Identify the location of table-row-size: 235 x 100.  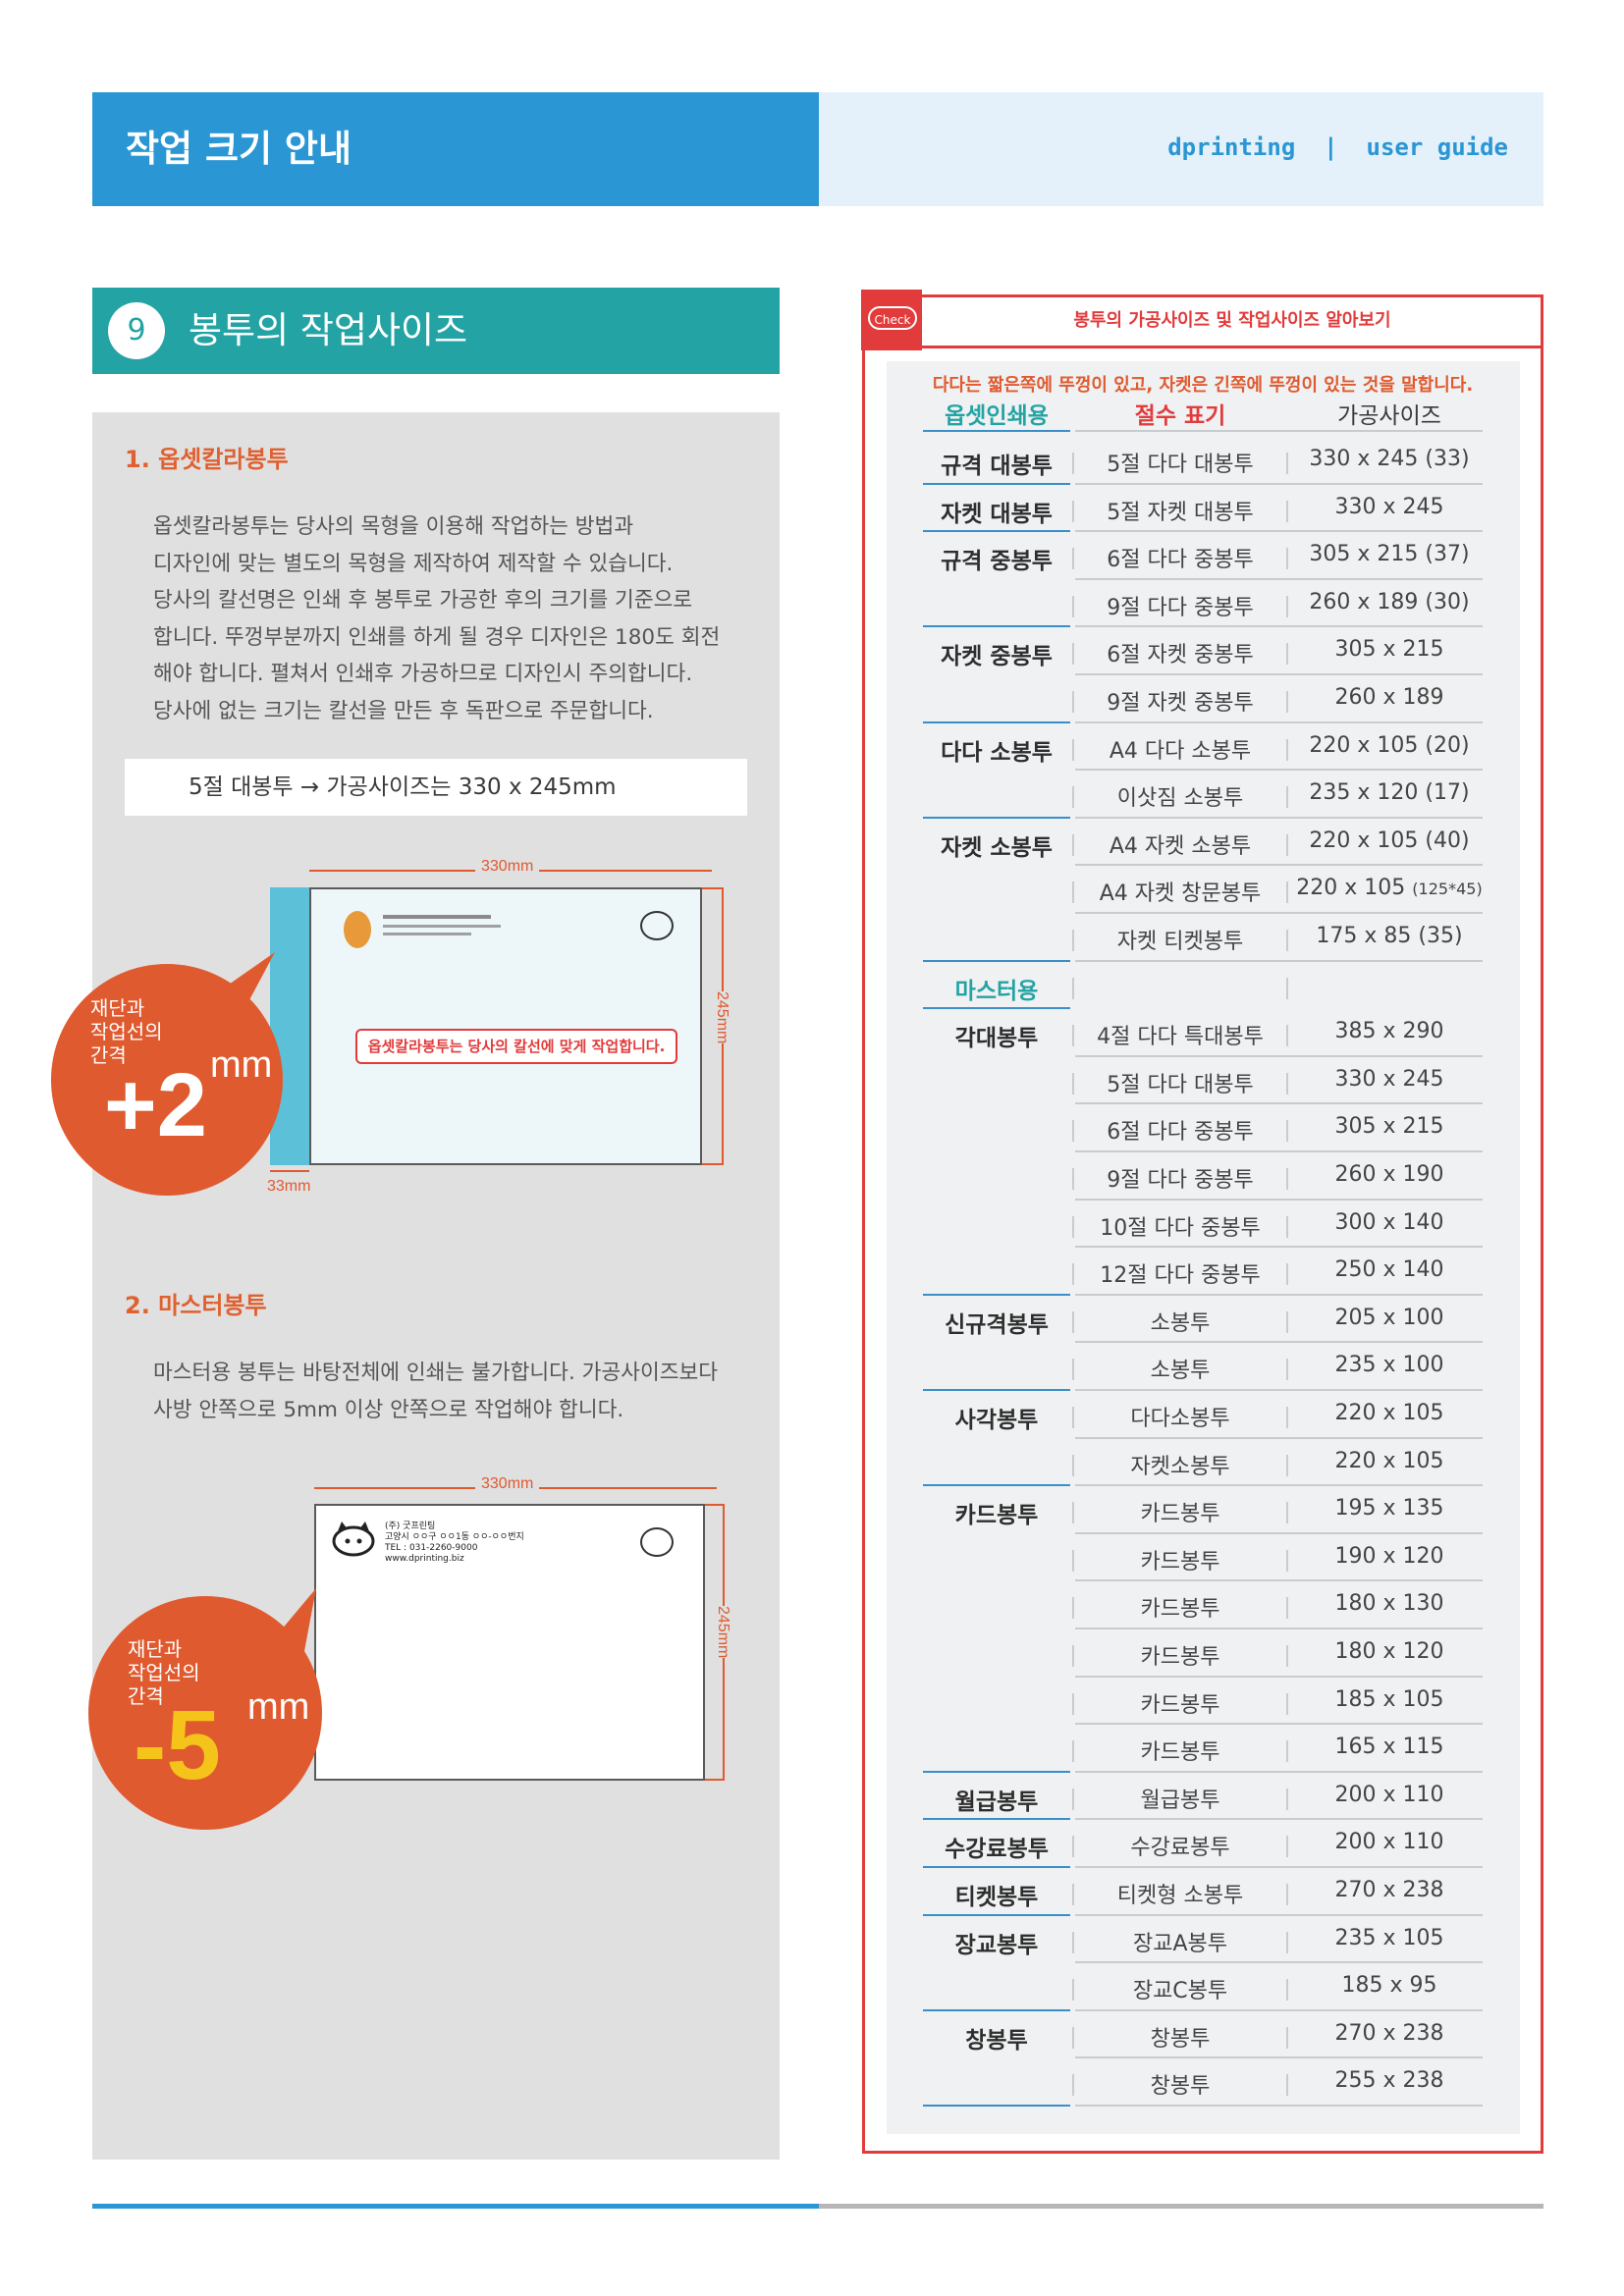
(1389, 1365).